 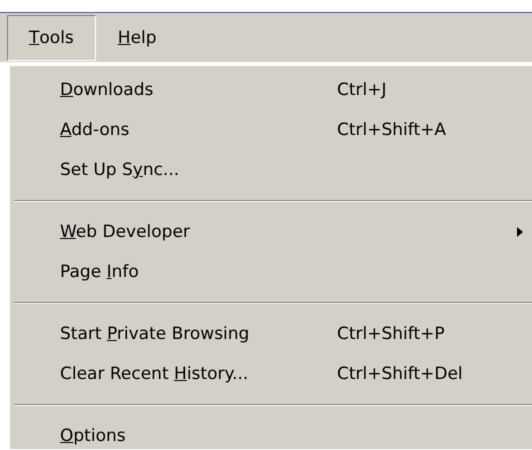 What do you see at coordinates (51, 38) in the screenshot?
I see `menu-bar-item: Tools` at bounding box center [51, 38].